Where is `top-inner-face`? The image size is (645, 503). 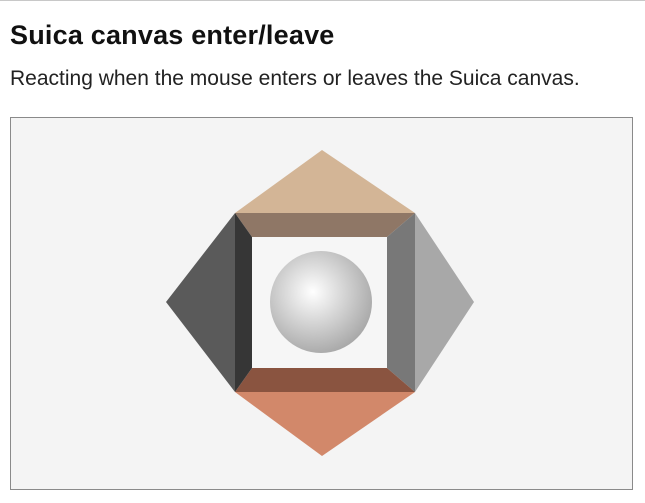
top-inner-face is located at coordinates (325, 225).